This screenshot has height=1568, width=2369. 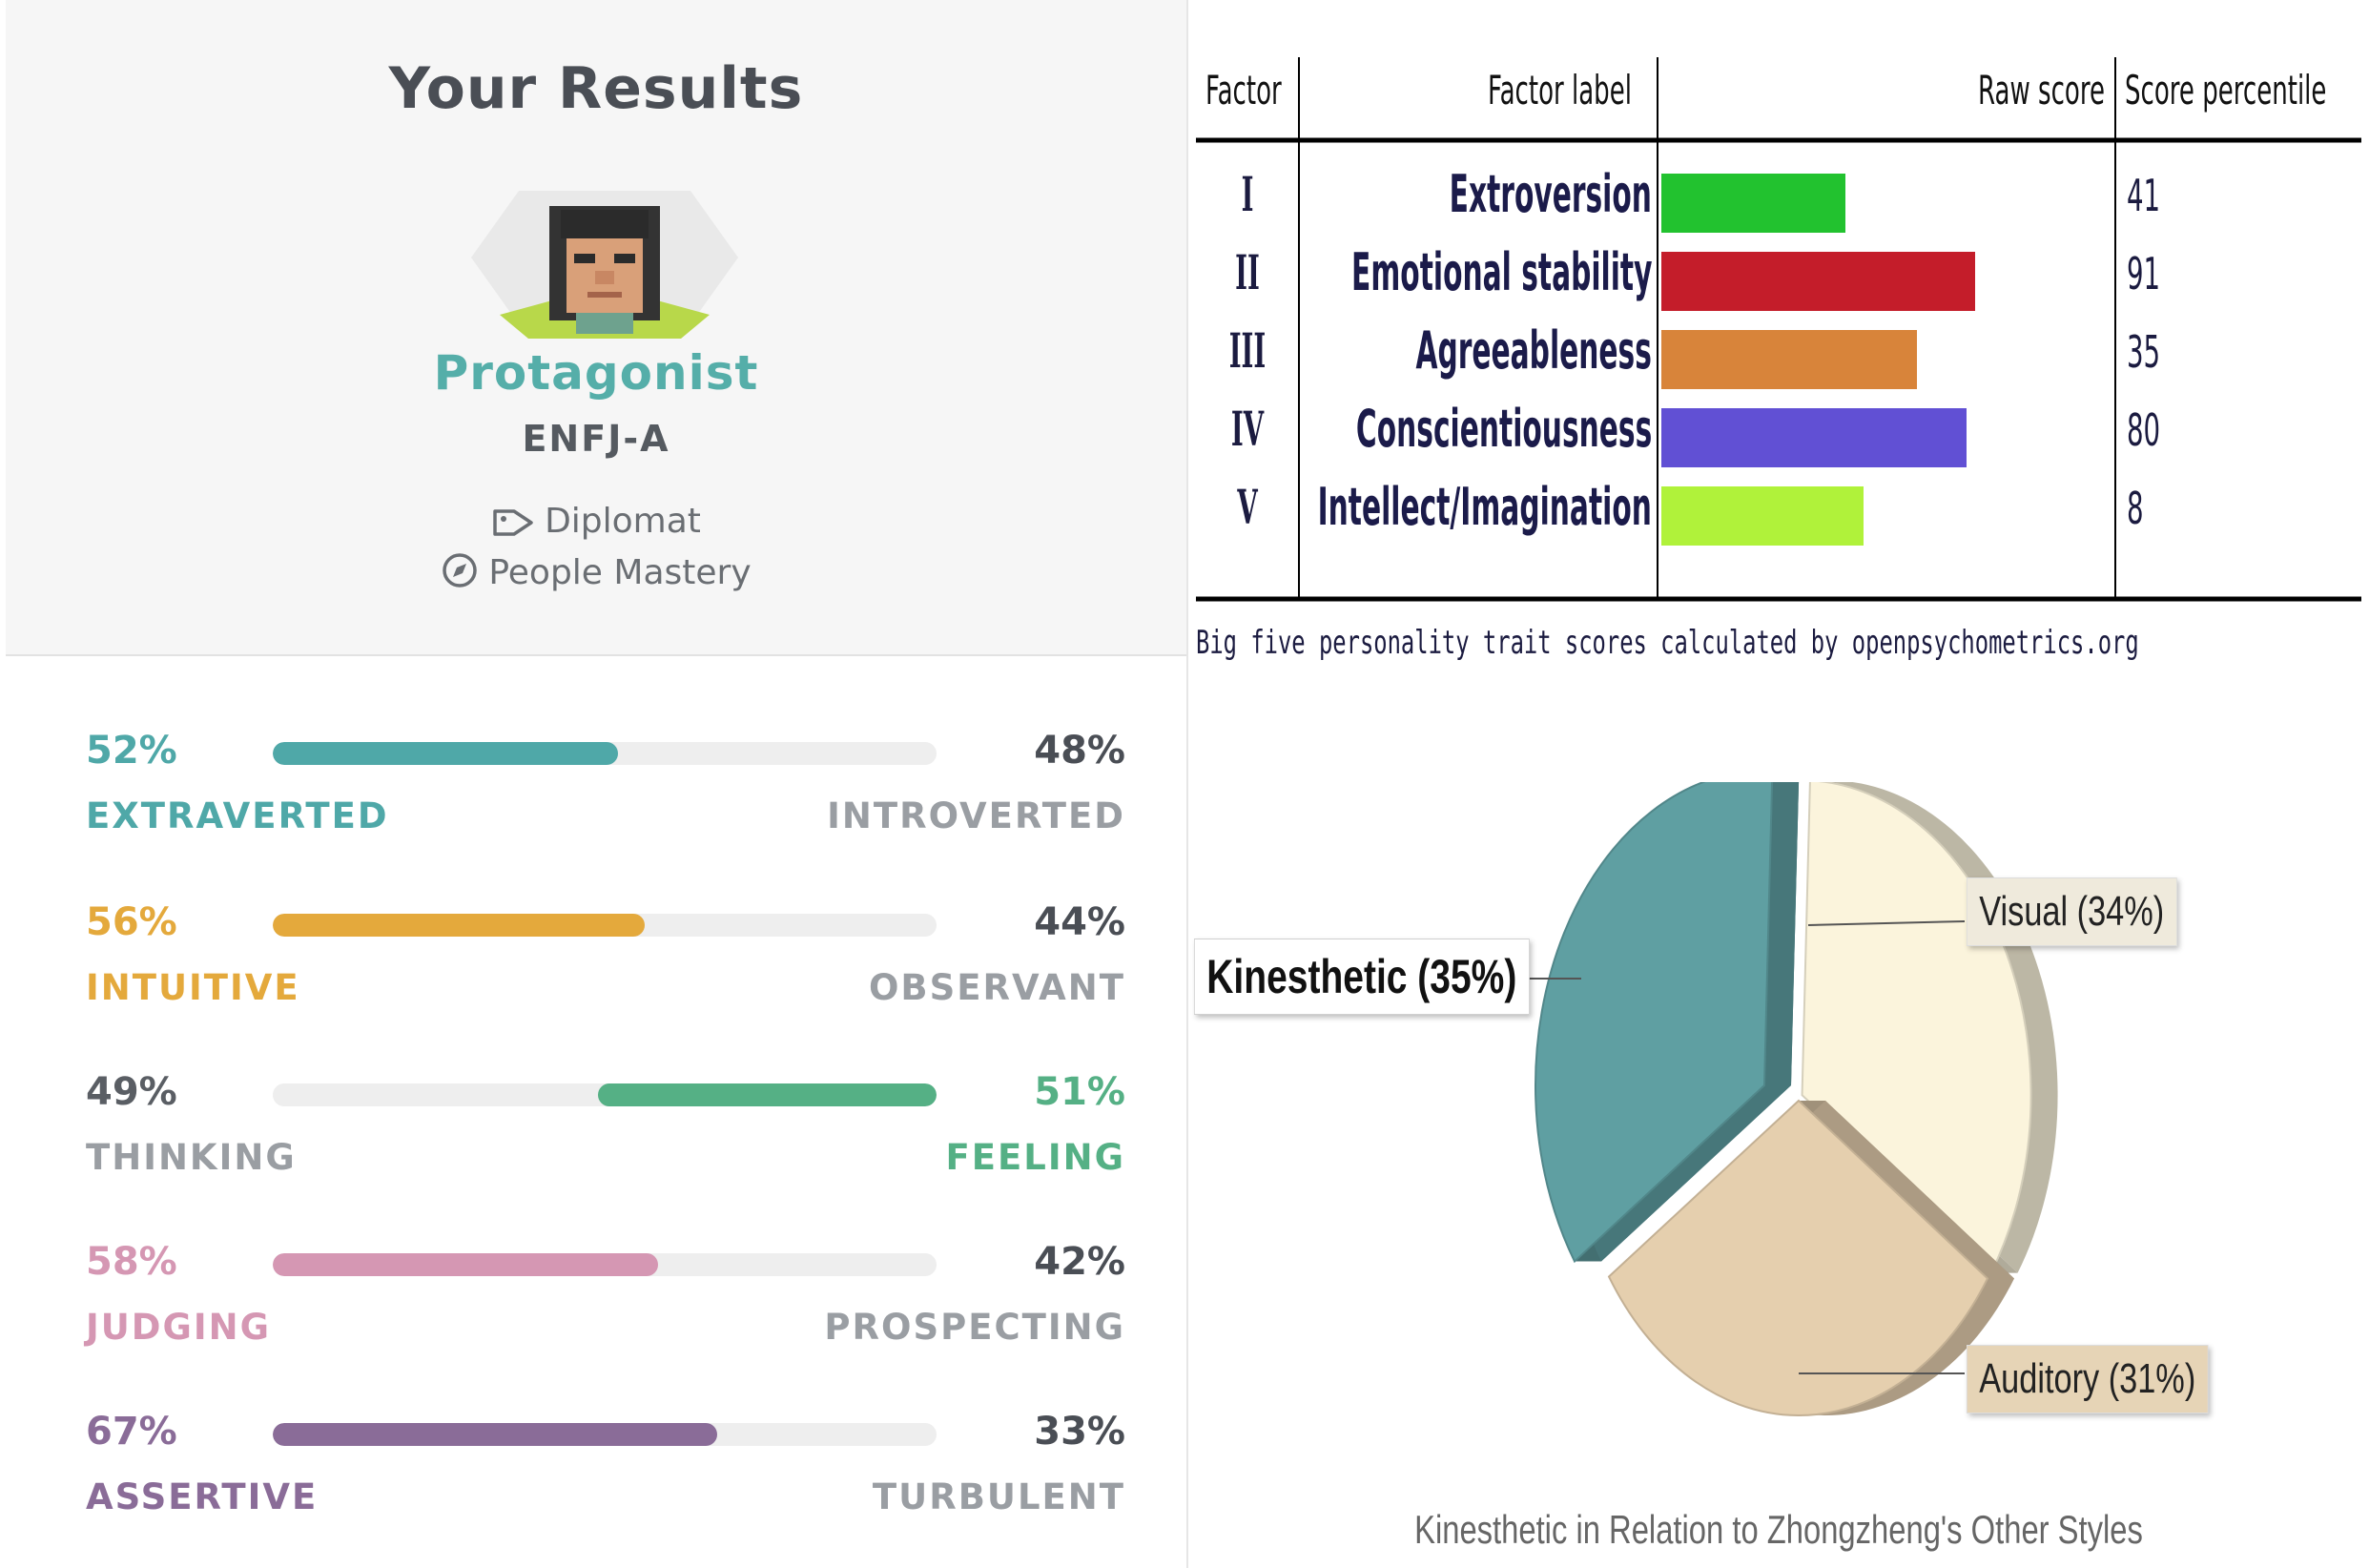 What do you see at coordinates (178, 1327) in the screenshot?
I see `trait-left-label: JUDGING` at bounding box center [178, 1327].